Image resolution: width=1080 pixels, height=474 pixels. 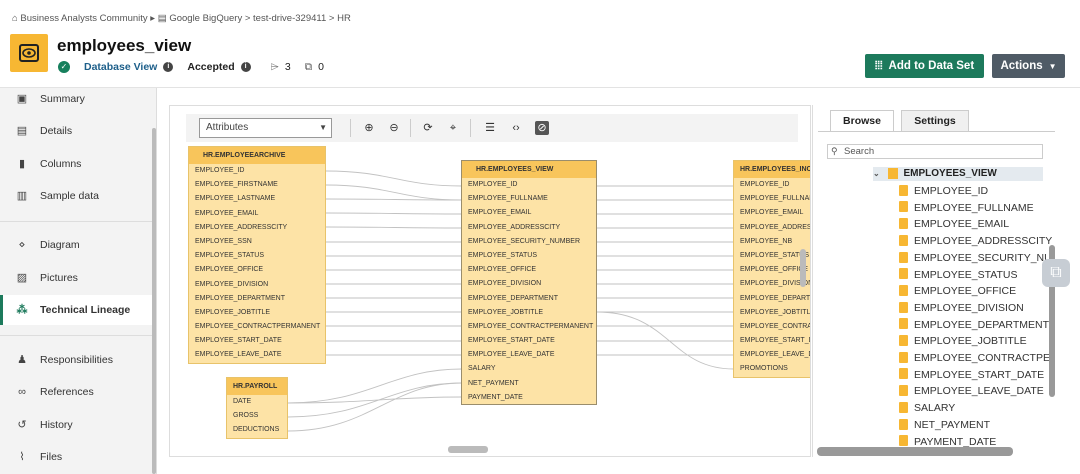 I want to click on sidebar-item-responsibilities: ♟ Responsibilities, so click(x=76, y=360).